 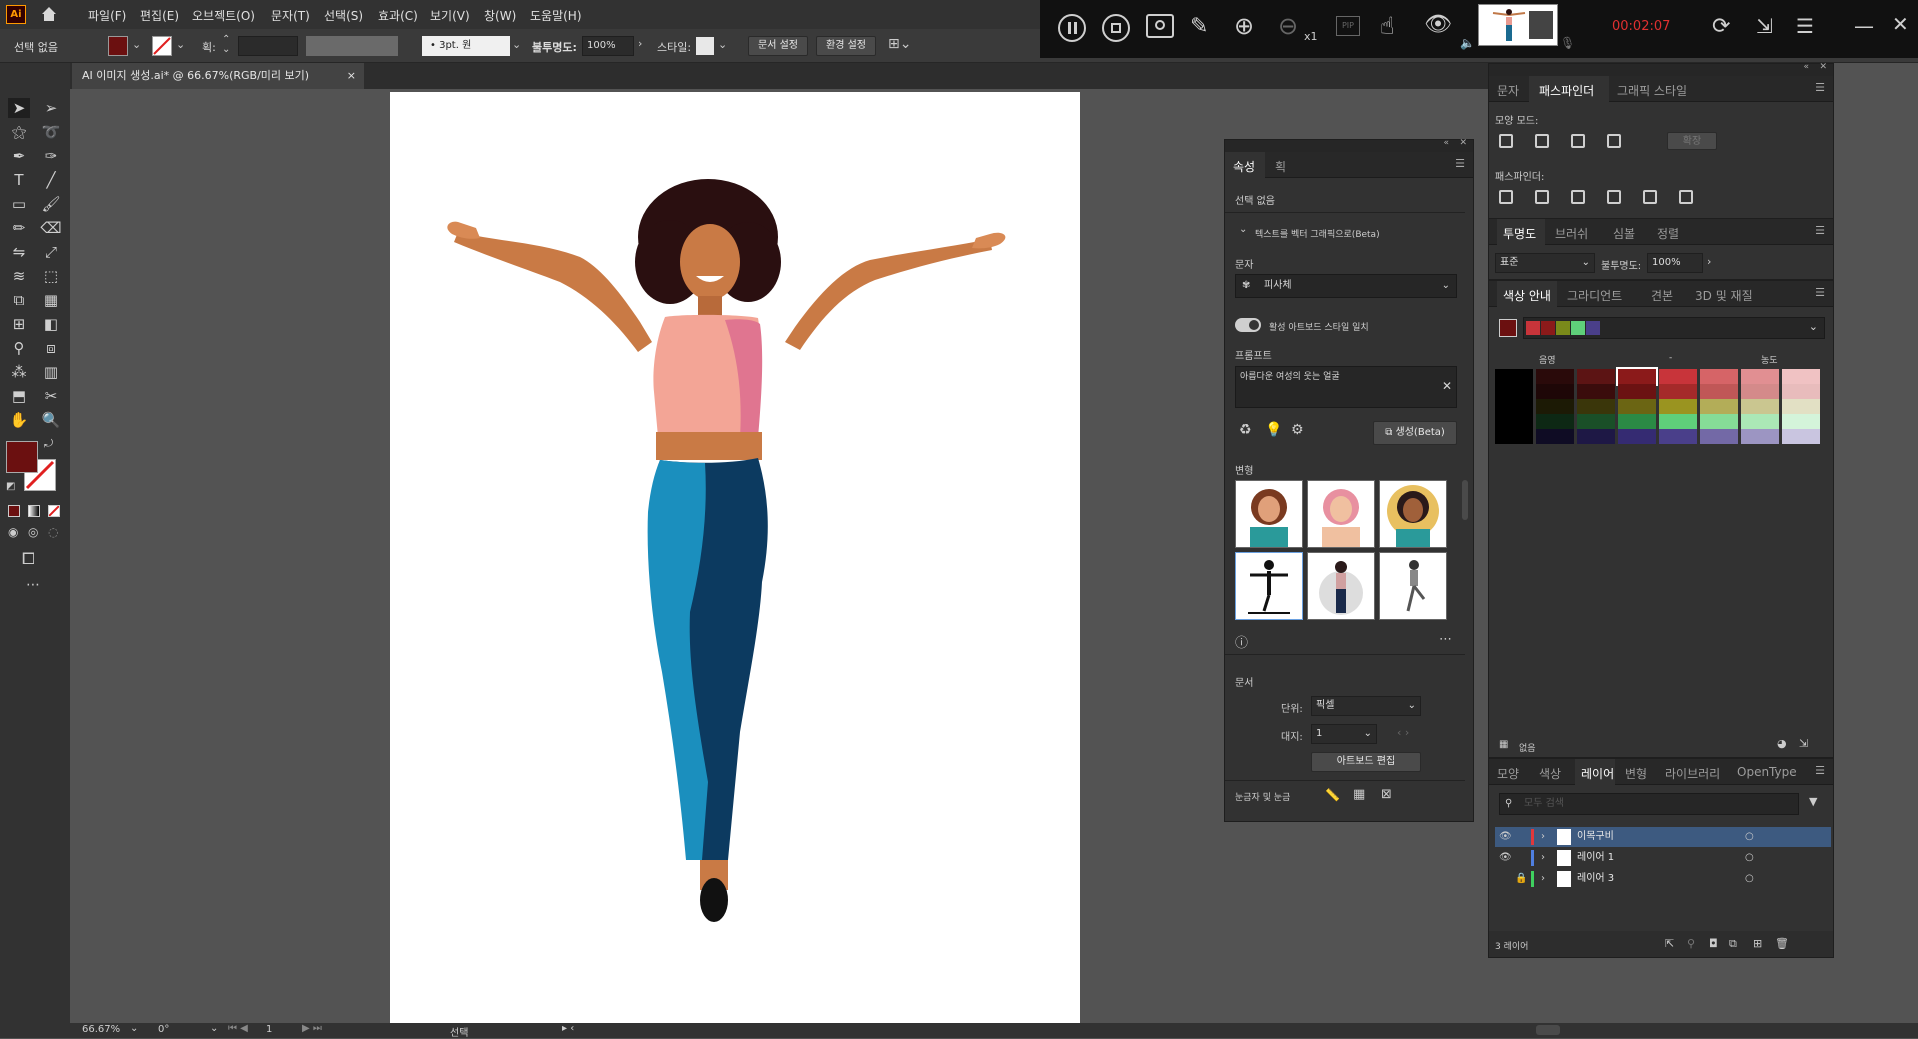 I want to click on delete-icon: 🗑, so click(x=1782, y=943).